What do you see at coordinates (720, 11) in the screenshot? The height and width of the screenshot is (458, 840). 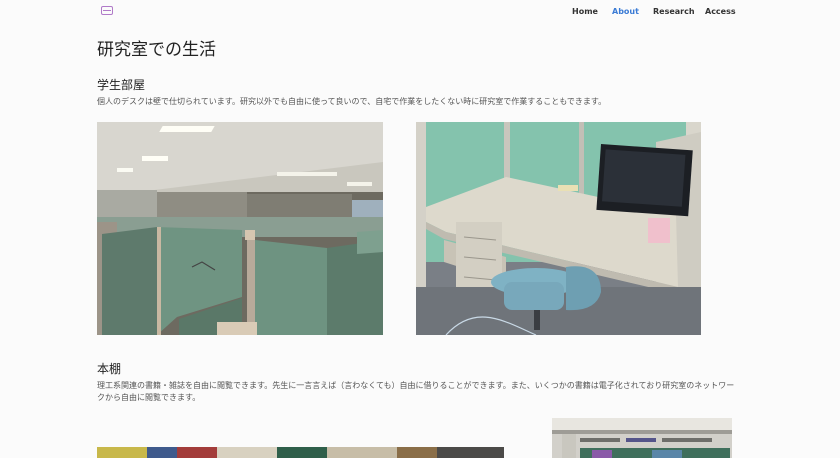 I see `nav-access-link: Access` at bounding box center [720, 11].